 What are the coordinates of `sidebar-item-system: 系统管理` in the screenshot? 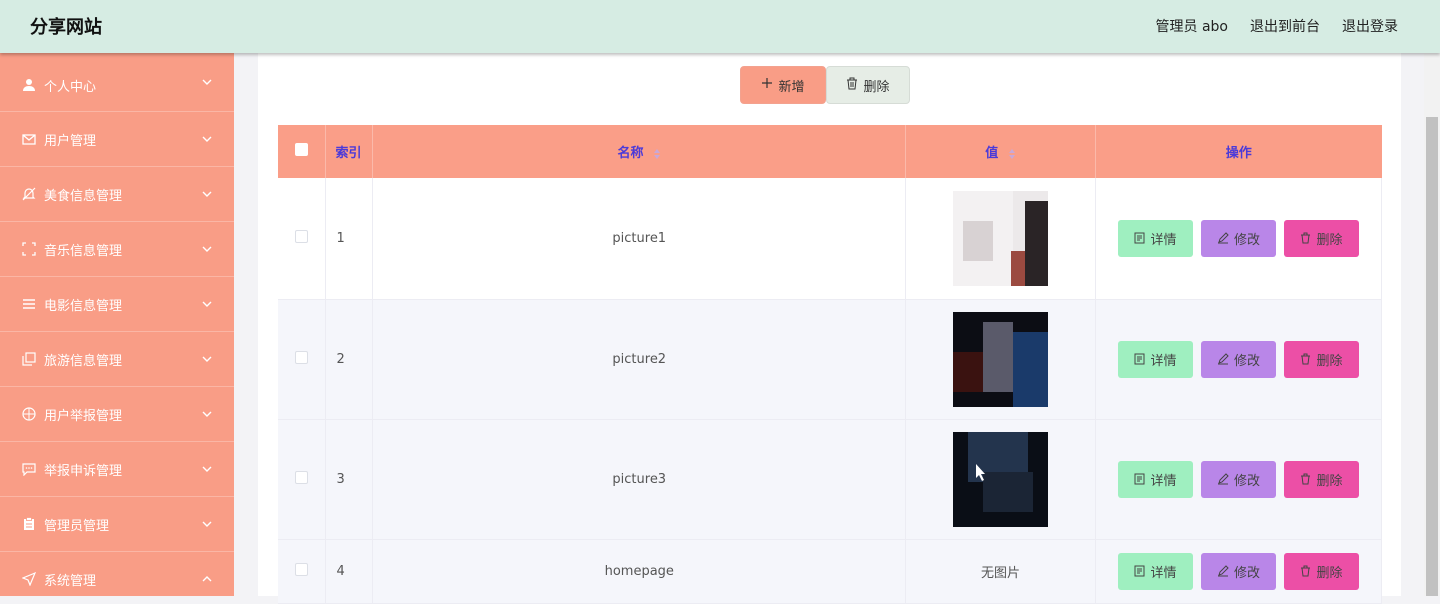 It's located at (117, 574).